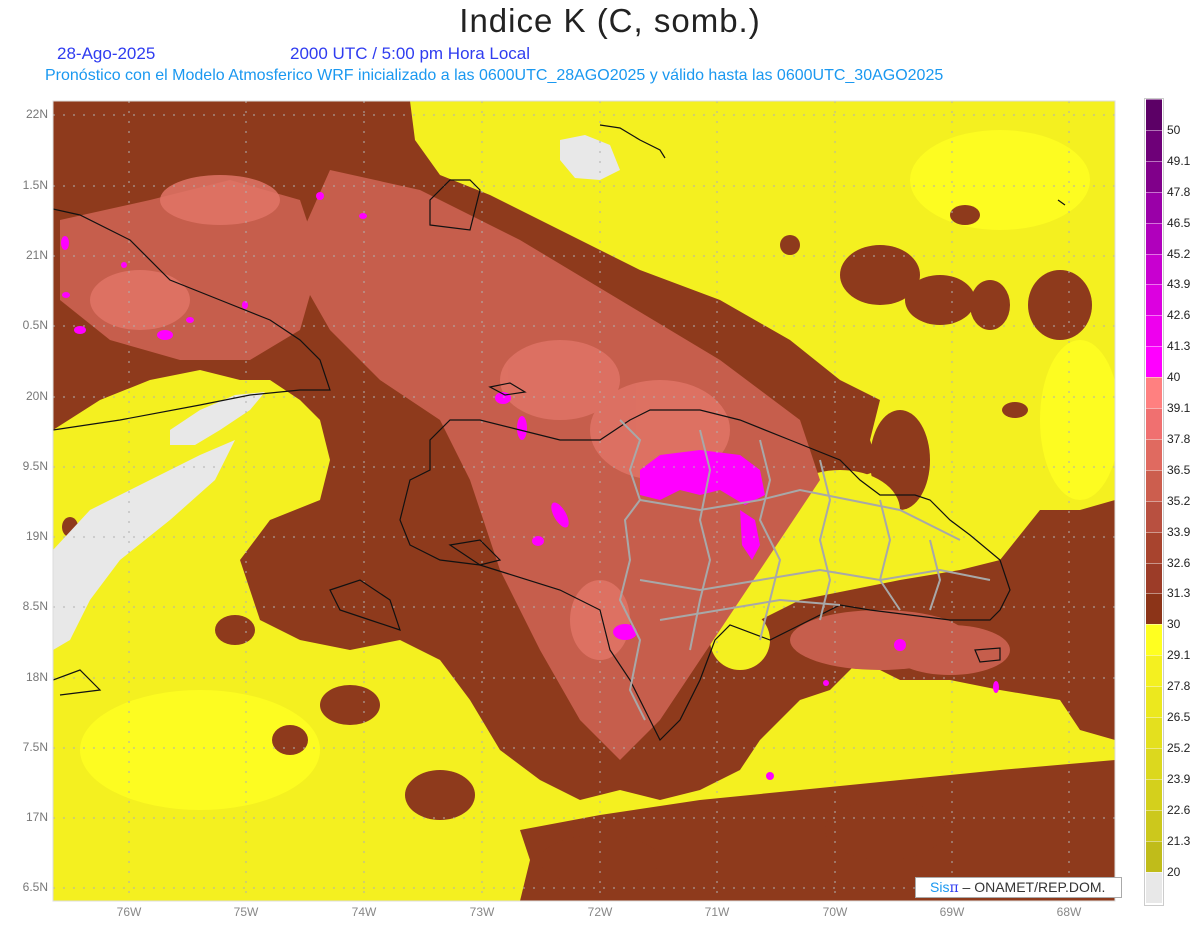 Image resolution: width=1200 pixels, height=927 pixels. I want to click on longitude-label: 74W, so click(364, 912).